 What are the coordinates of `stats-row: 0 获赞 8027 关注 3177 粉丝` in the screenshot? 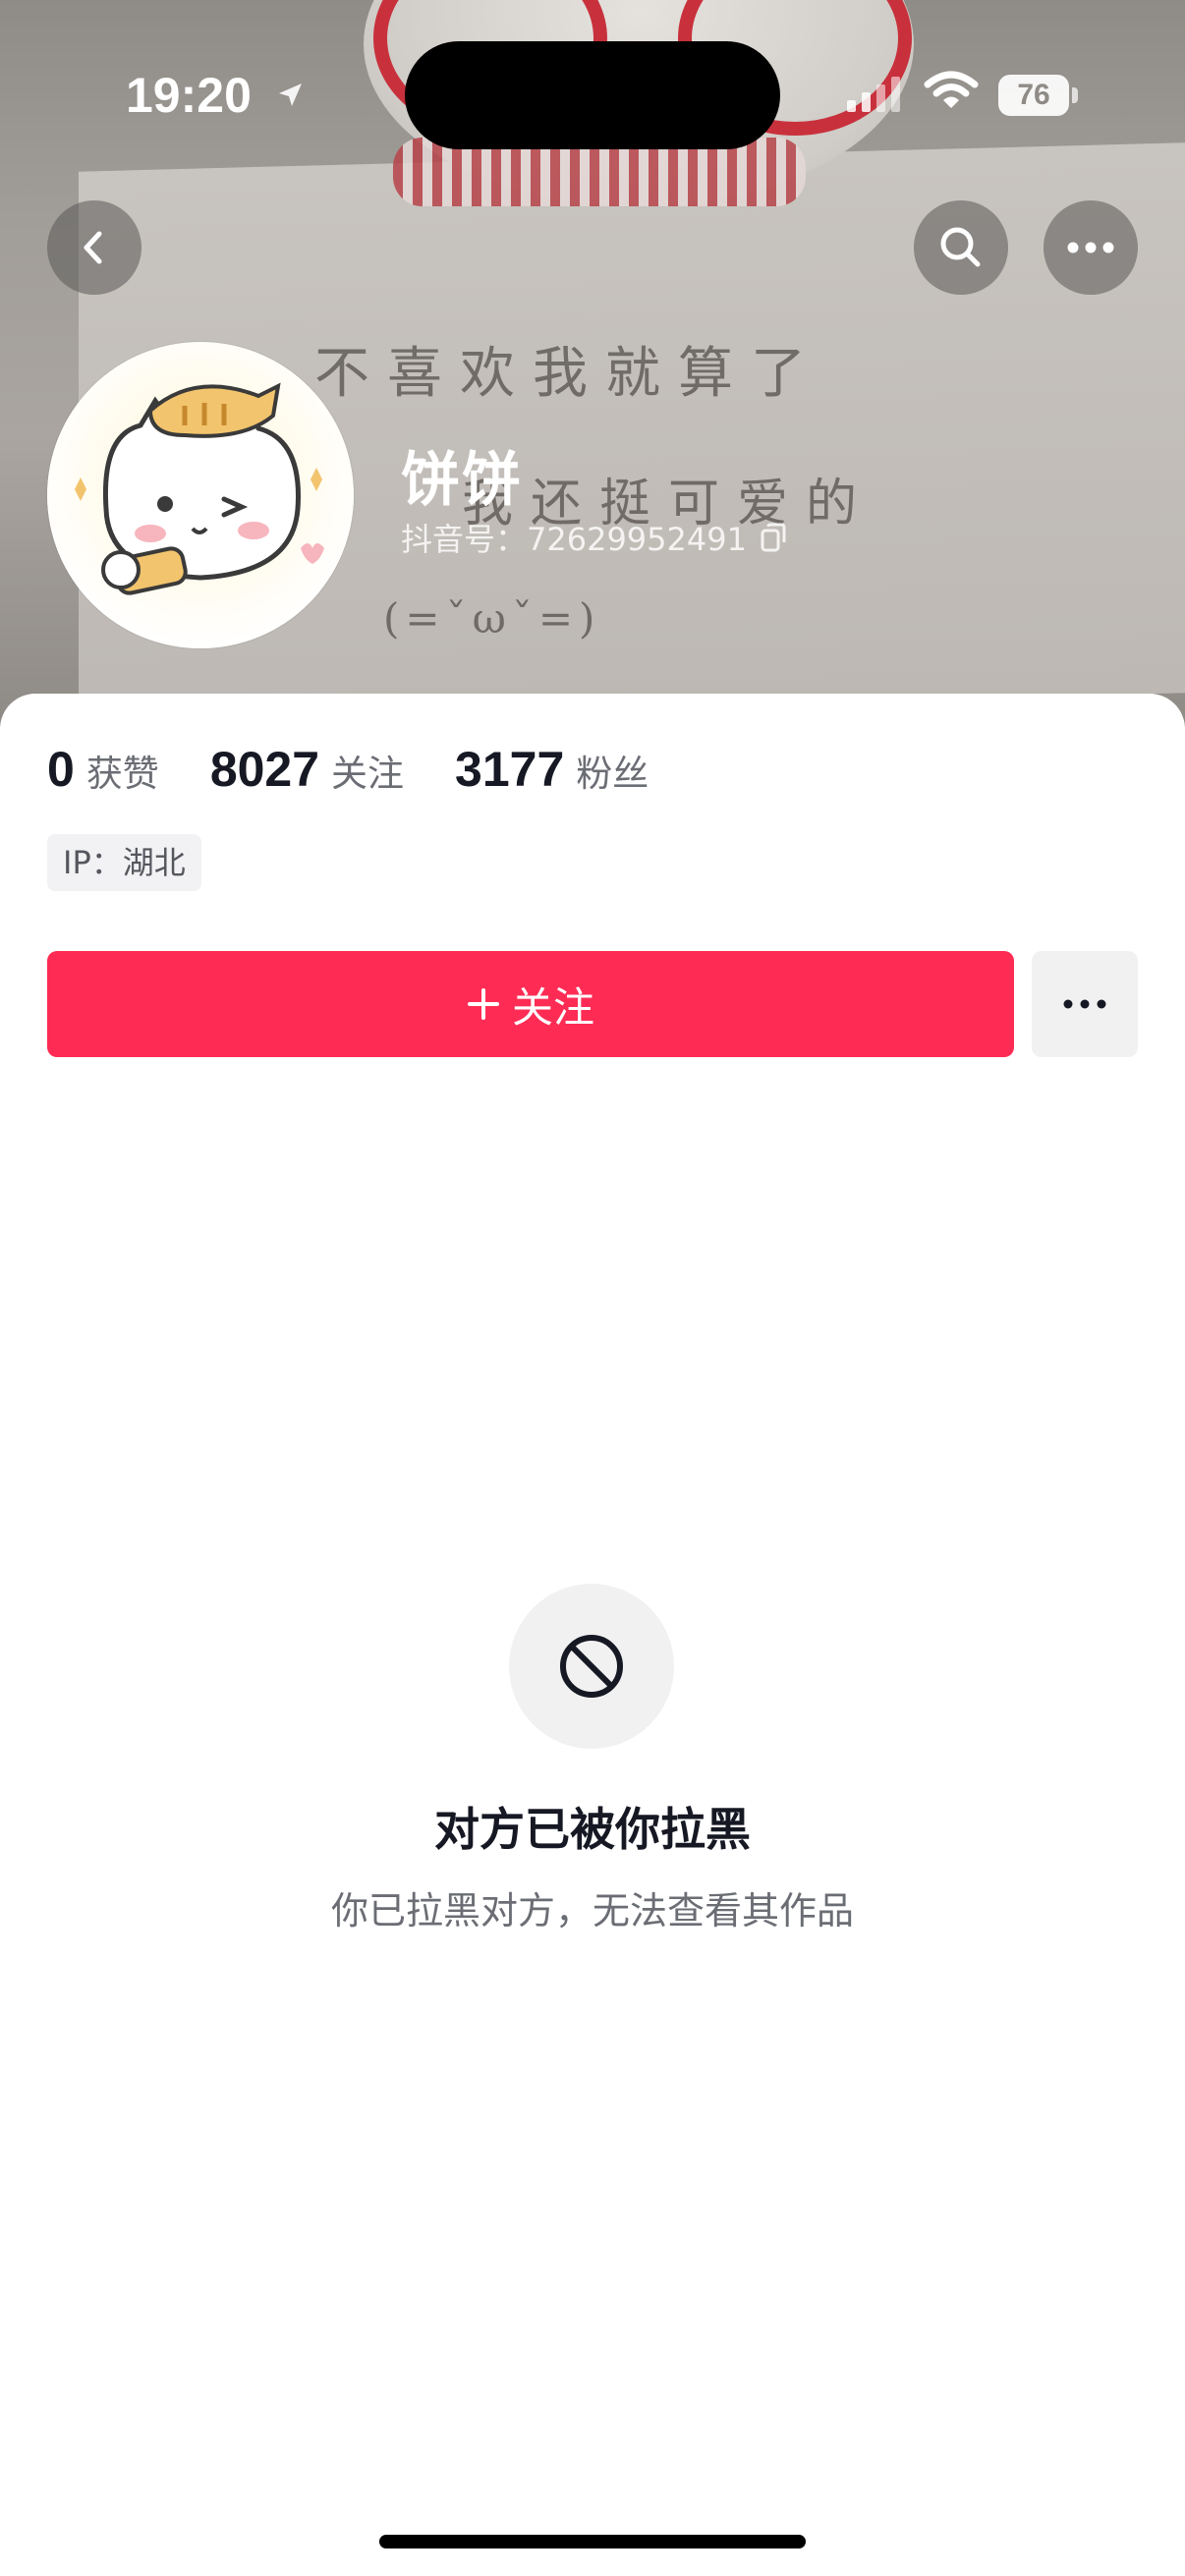 It's located at (374, 769).